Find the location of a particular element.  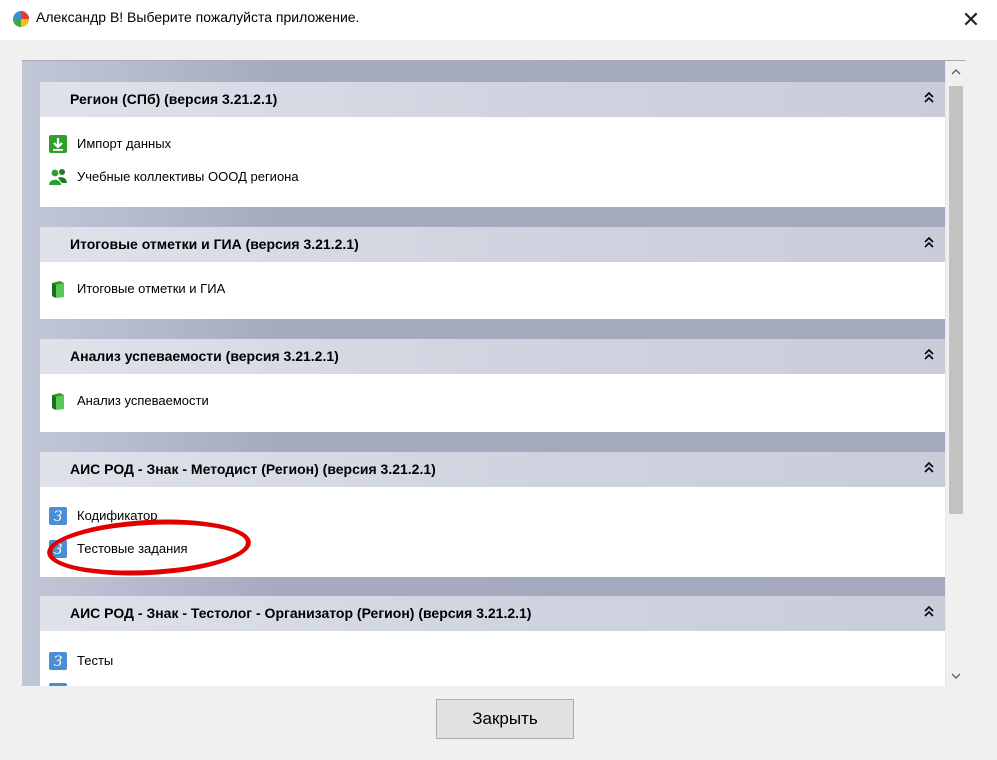

section-body: Анализ успеваемости is located at coordinates (493, 403).